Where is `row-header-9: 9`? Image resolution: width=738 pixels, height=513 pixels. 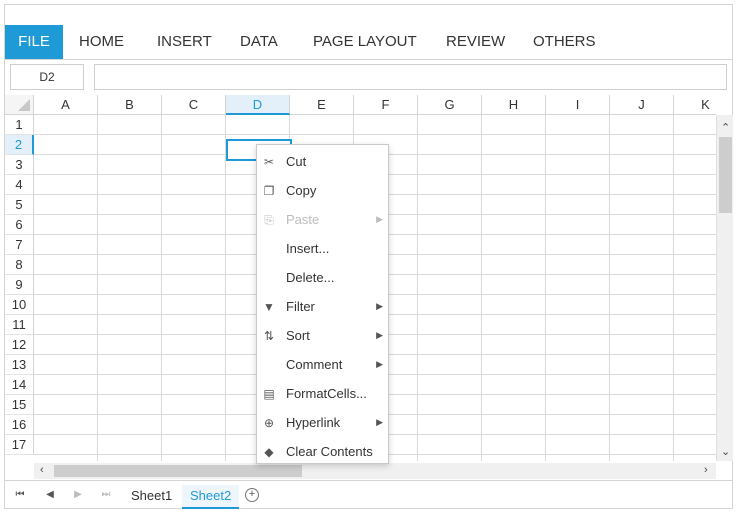
row-header-9: 9 is located at coordinates (19, 285).